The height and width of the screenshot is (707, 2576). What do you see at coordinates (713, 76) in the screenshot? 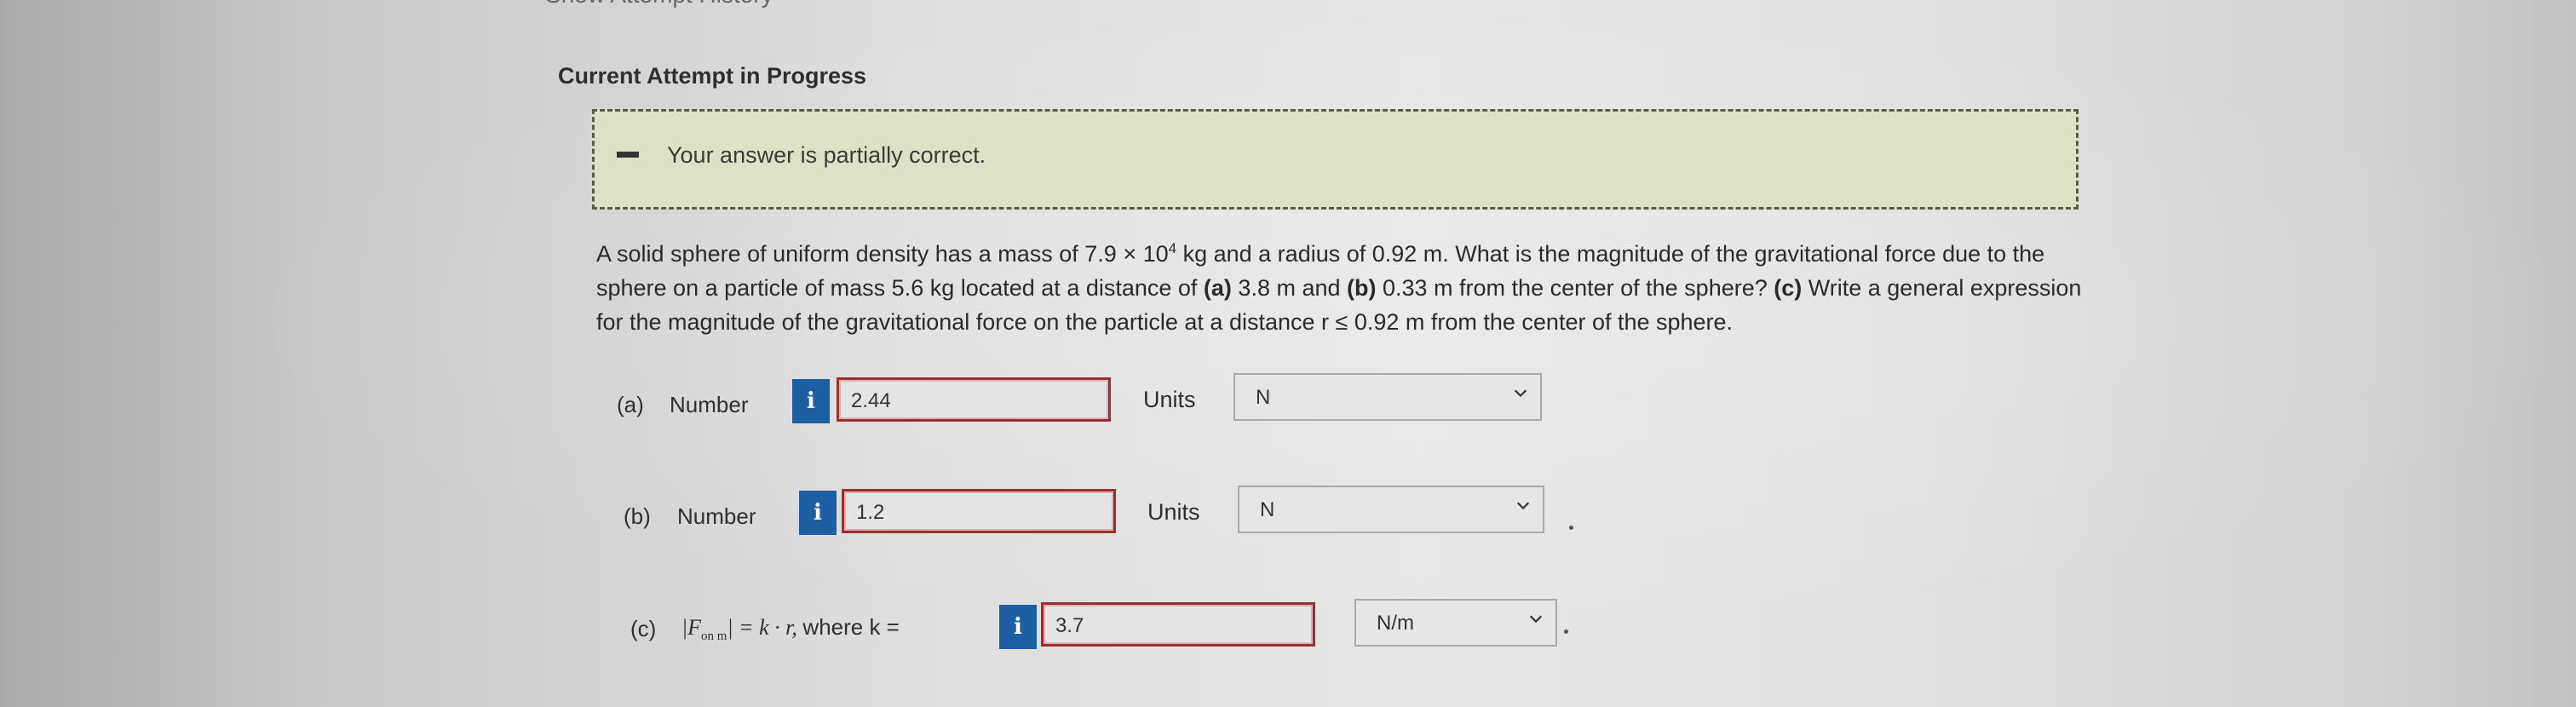
I see `page-title: Current Attempt in Progress` at bounding box center [713, 76].